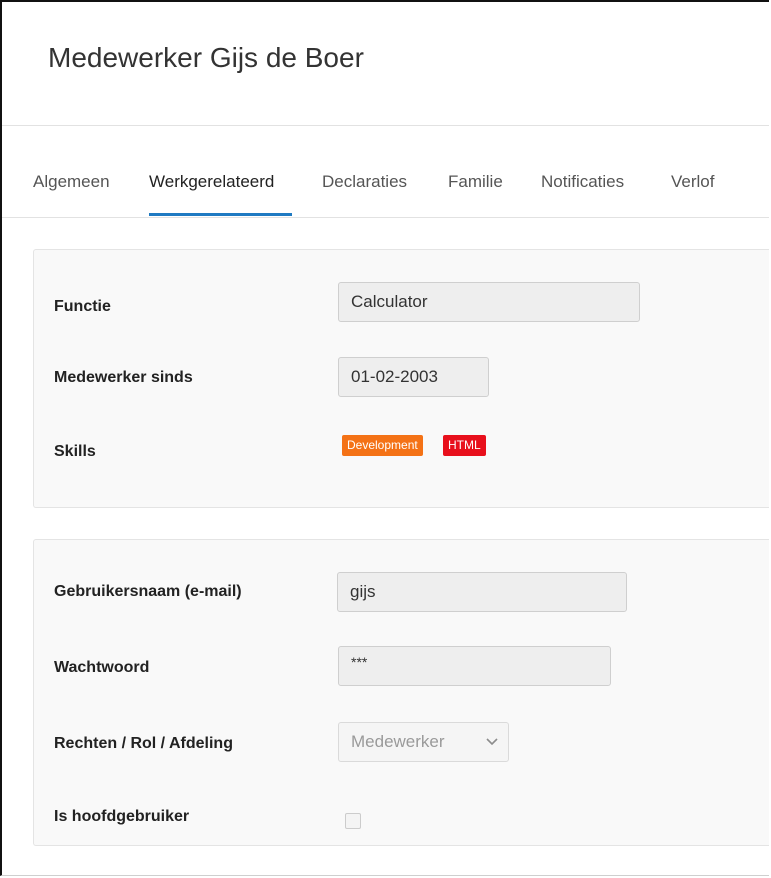 This screenshot has height=878, width=771. What do you see at coordinates (123, 377) in the screenshot?
I see `medewerker-sinds-label: Medewerker sinds` at bounding box center [123, 377].